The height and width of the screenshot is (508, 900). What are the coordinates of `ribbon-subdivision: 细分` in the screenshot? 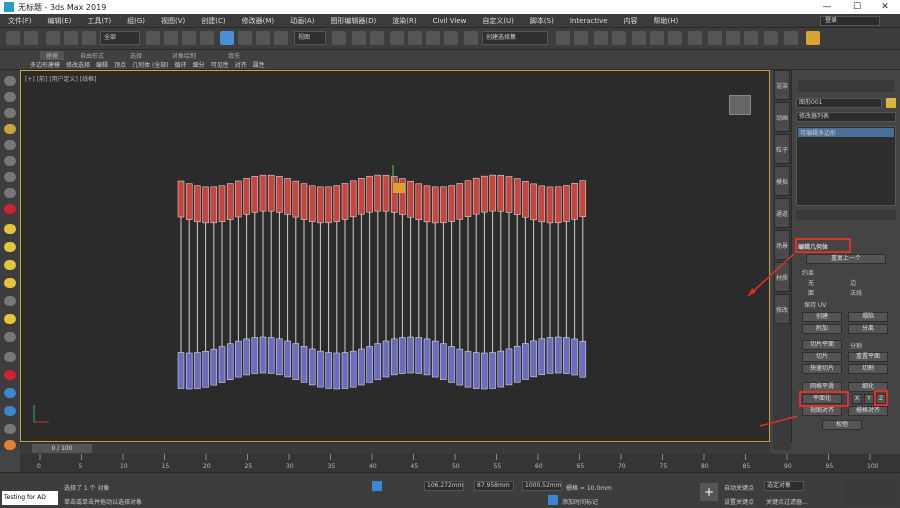 It's located at (199, 64).